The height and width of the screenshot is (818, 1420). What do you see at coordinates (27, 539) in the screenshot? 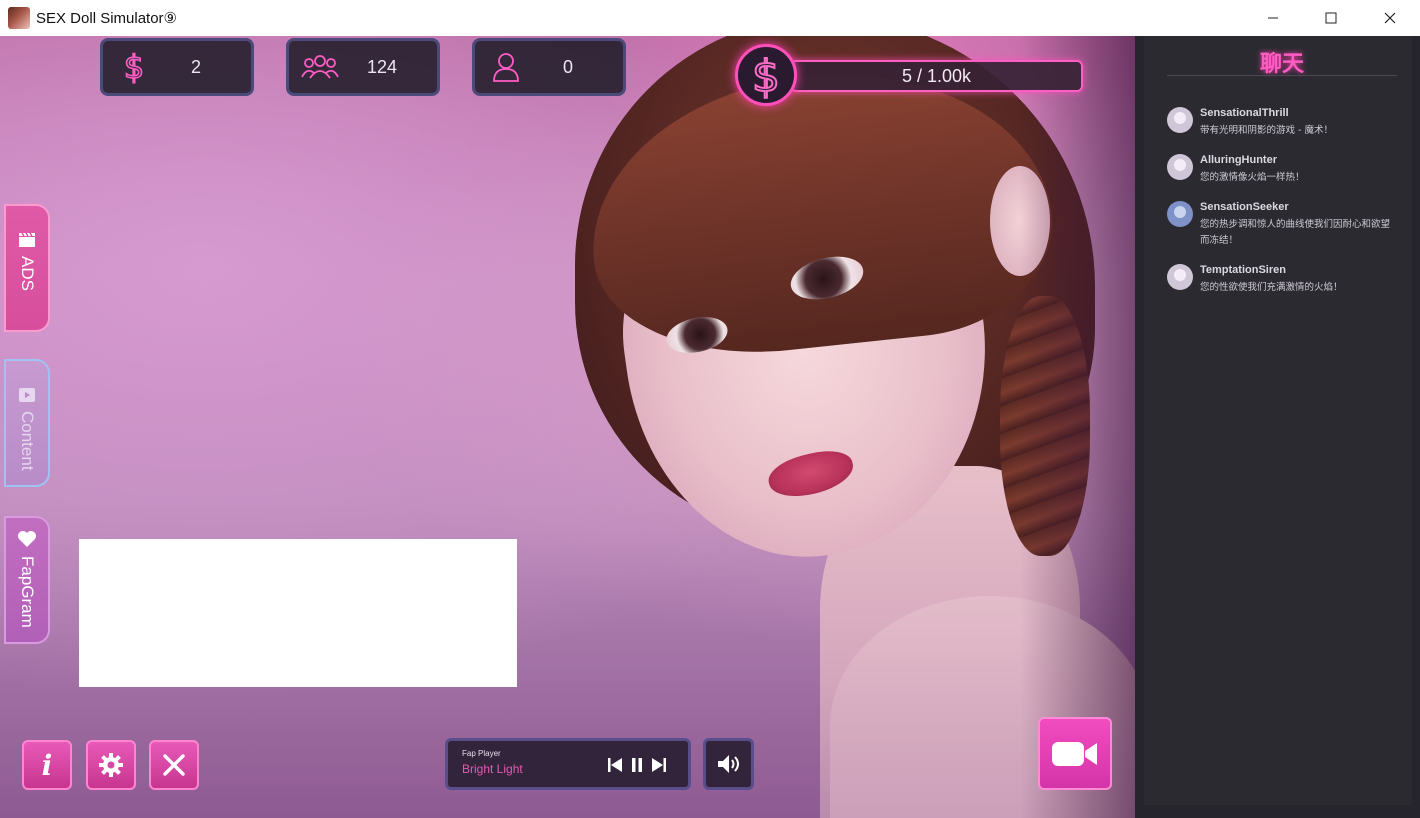
I see `heart-icon` at bounding box center [27, 539].